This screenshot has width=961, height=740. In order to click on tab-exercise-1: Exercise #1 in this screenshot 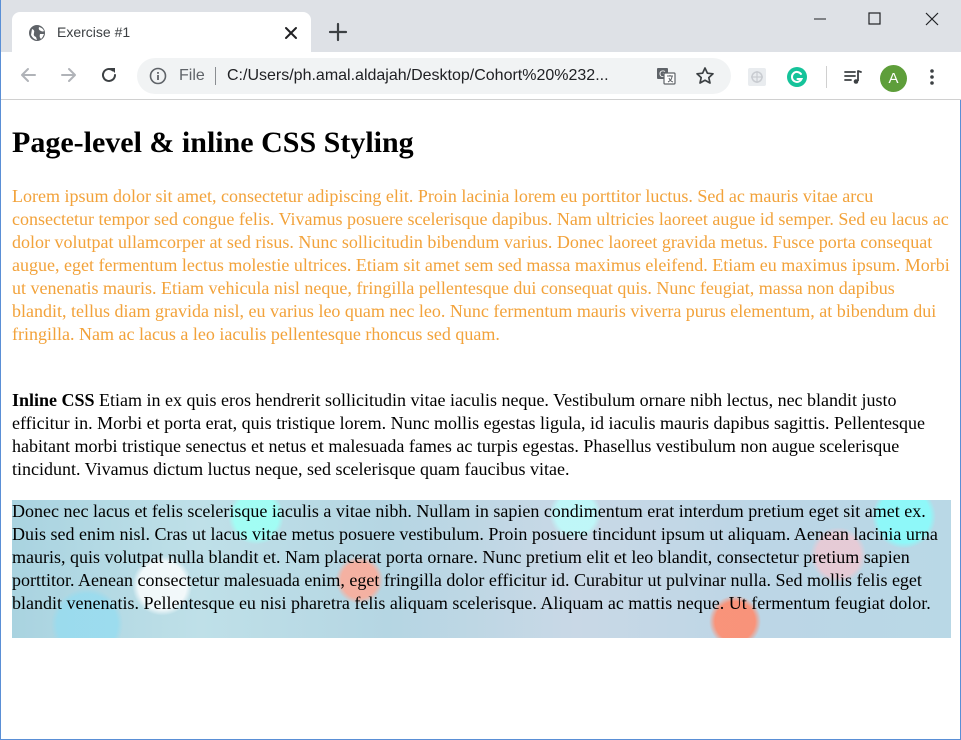, I will do `click(161, 32)`.